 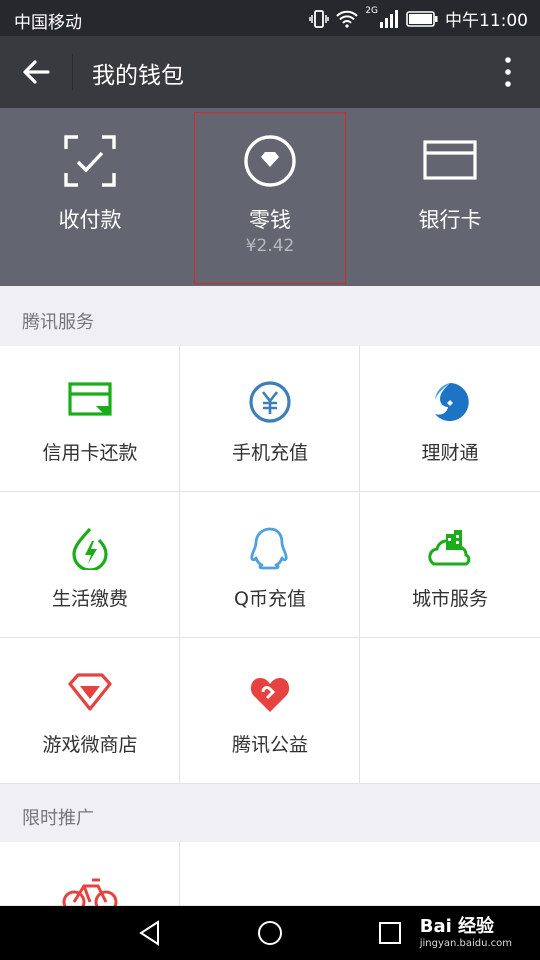 I want to click on back-arrow-icon, so click(x=36, y=72).